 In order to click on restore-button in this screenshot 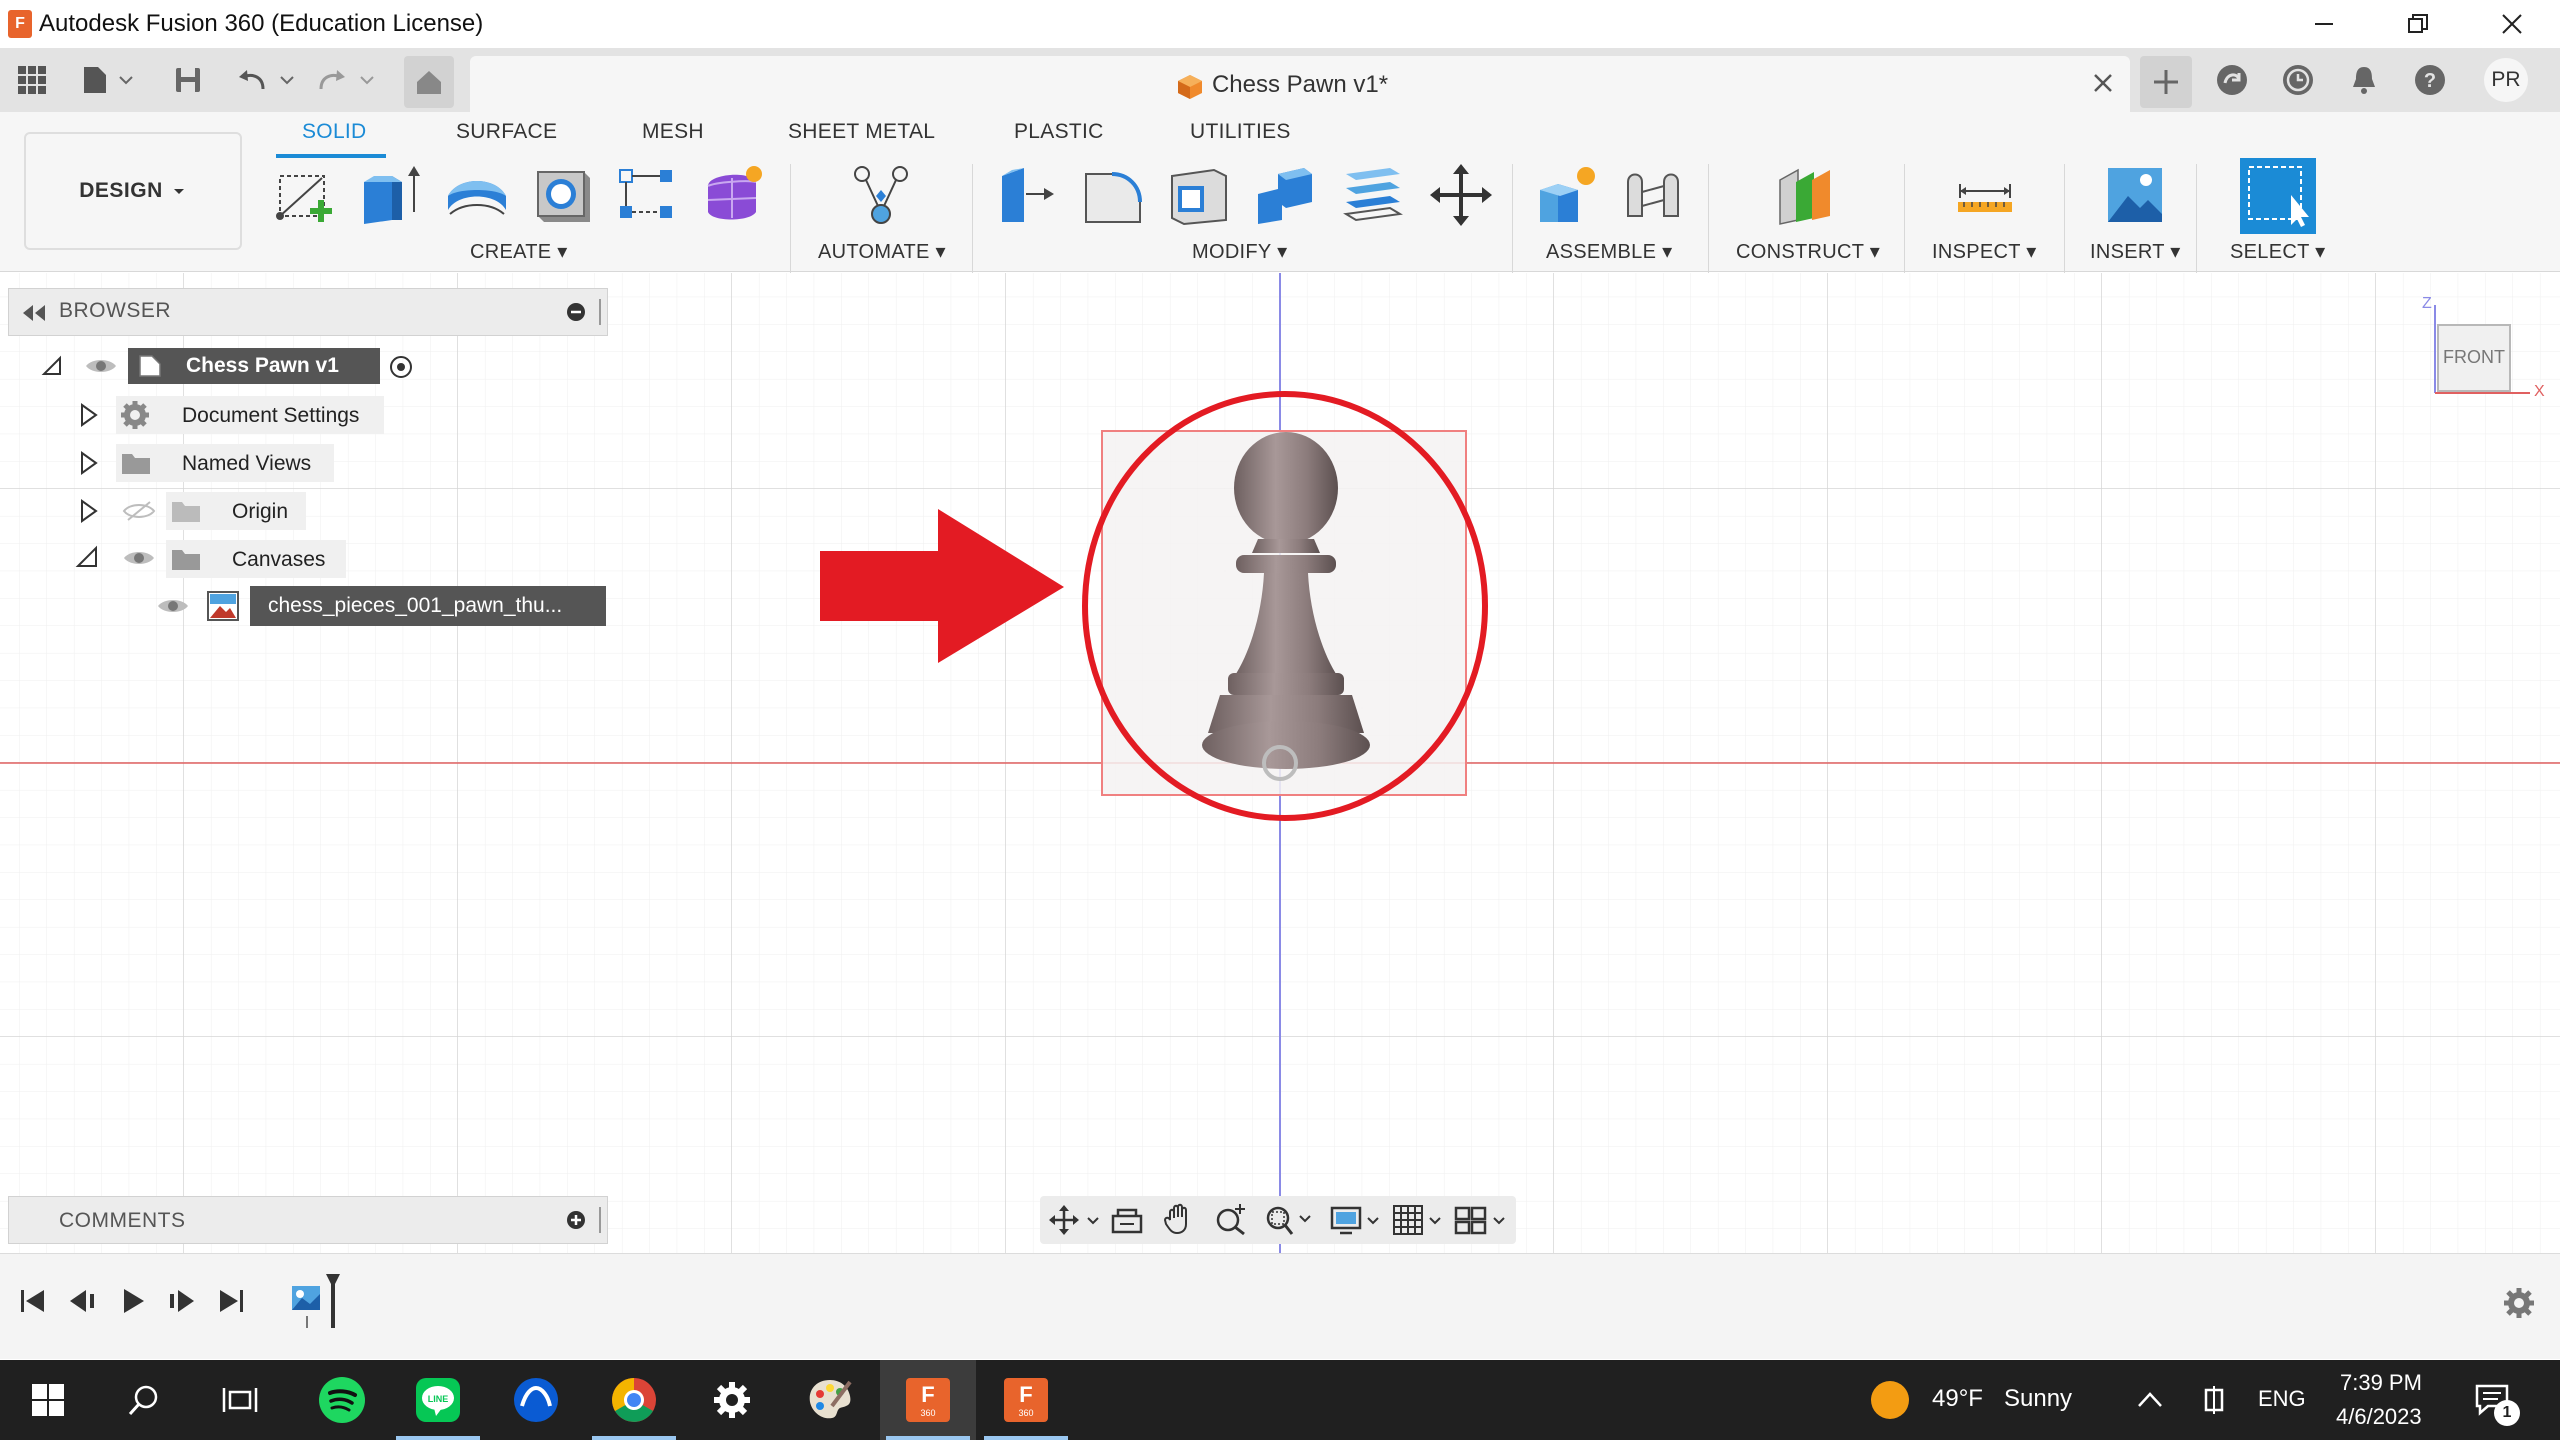, I will do `click(2418, 24)`.